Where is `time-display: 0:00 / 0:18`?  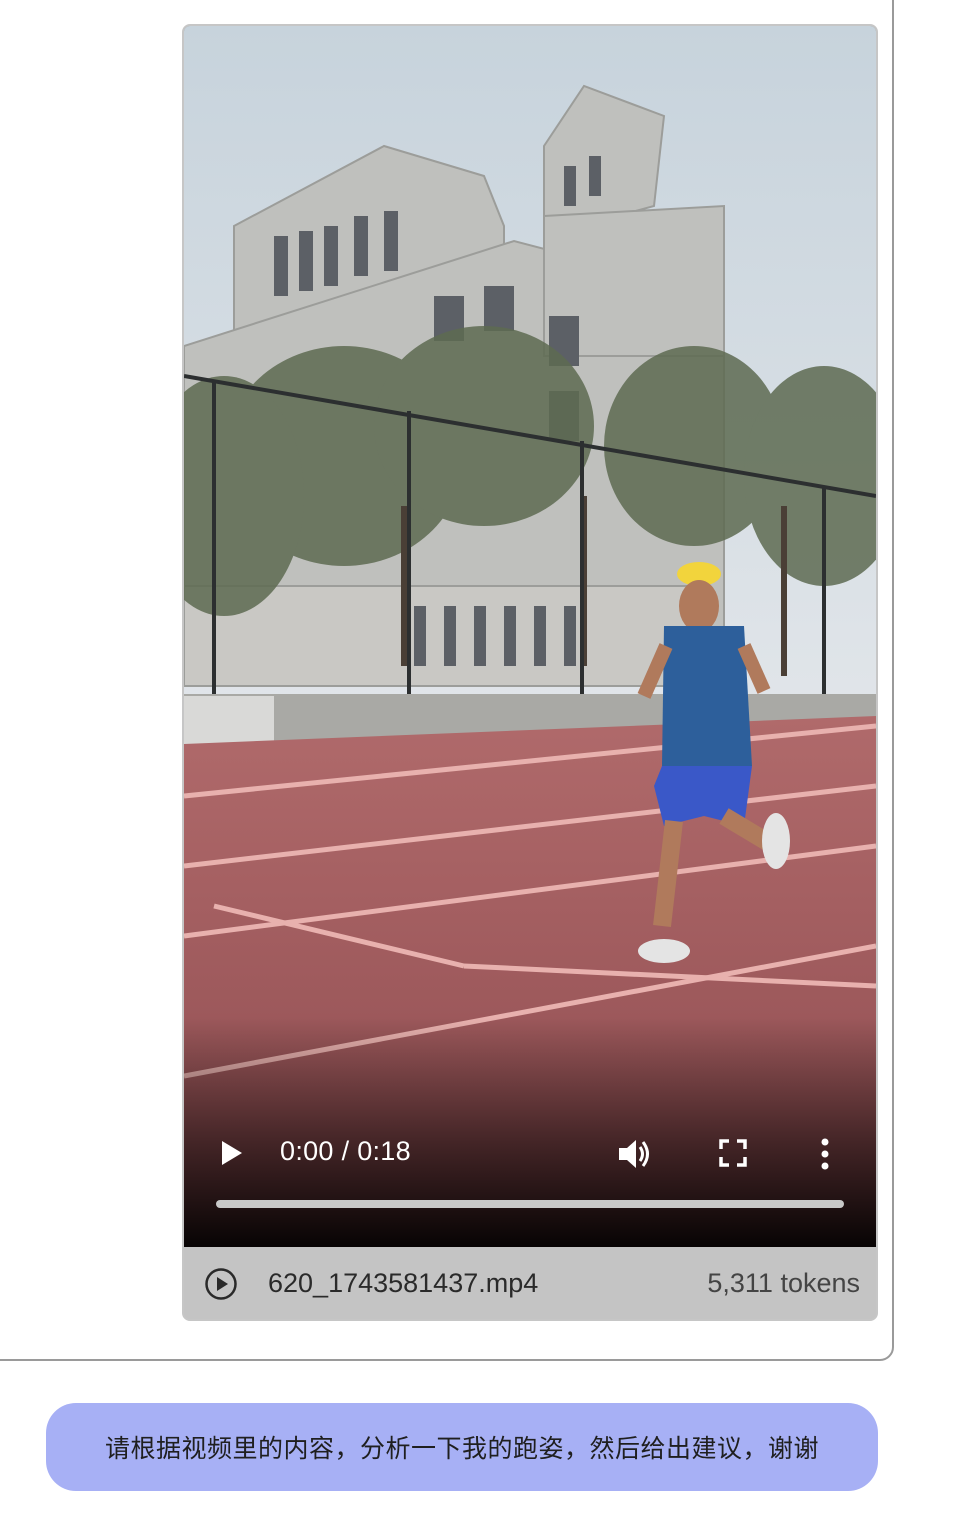 time-display: 0:00 / 0:18 is located at coordinates (345, 1151).